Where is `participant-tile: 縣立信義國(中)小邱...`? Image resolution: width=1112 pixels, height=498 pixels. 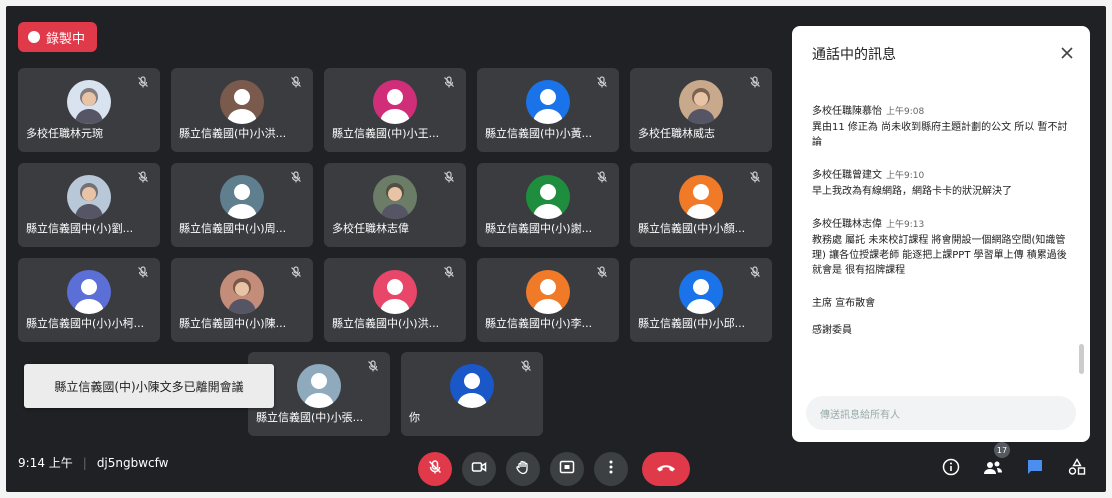 participant-tile: 縣立信義國(中)小邱... is located at coordinates (701, 300).